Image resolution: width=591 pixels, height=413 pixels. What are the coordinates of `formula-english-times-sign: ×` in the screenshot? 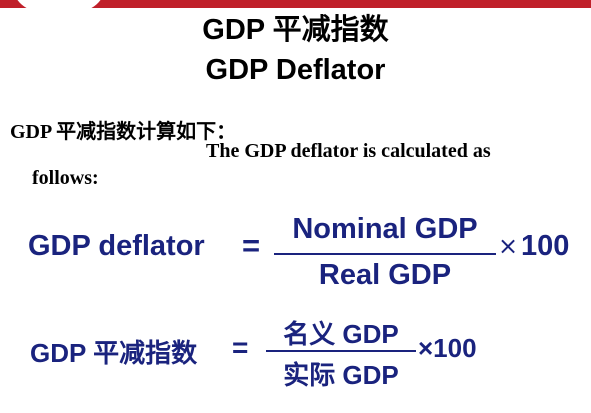 It's located at (508, 246).